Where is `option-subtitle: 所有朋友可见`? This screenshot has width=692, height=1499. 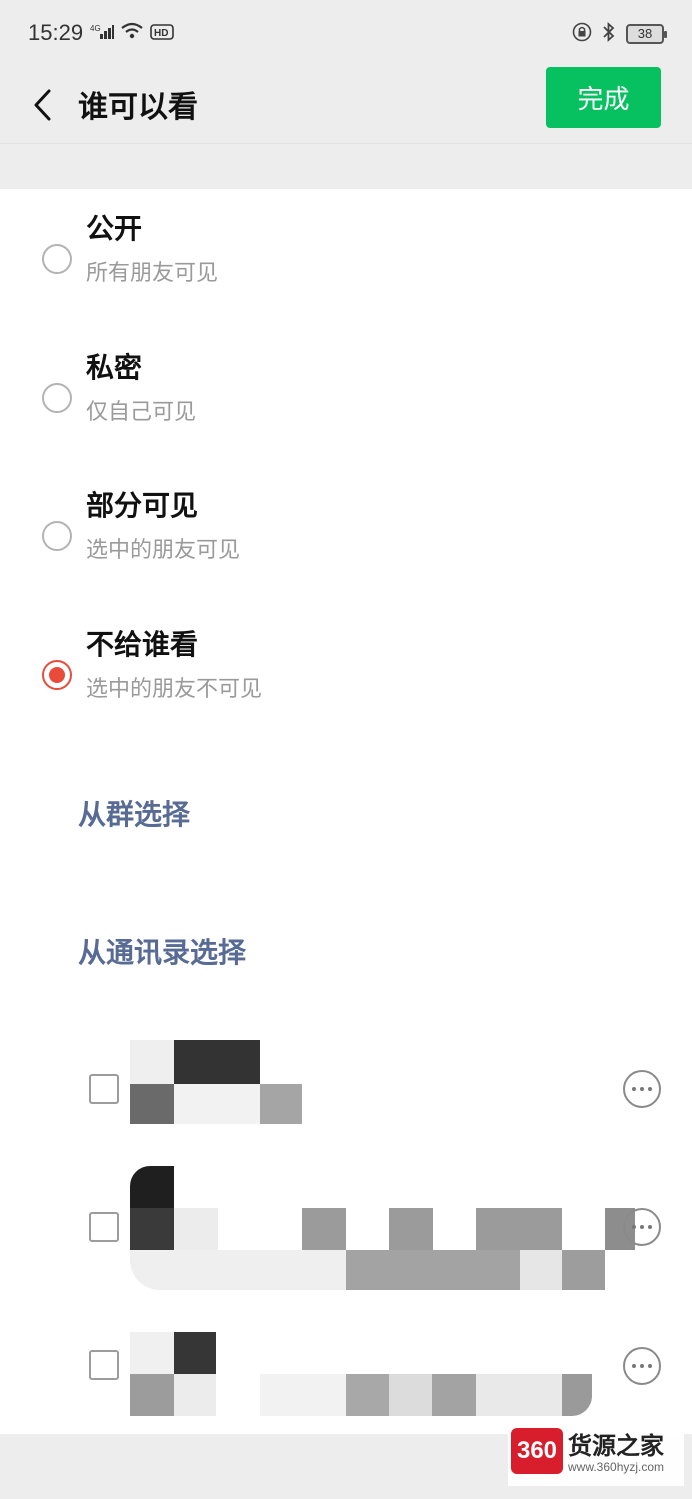 option-subtitle: 所有朋友可见 is located at coordinates (152, 273).